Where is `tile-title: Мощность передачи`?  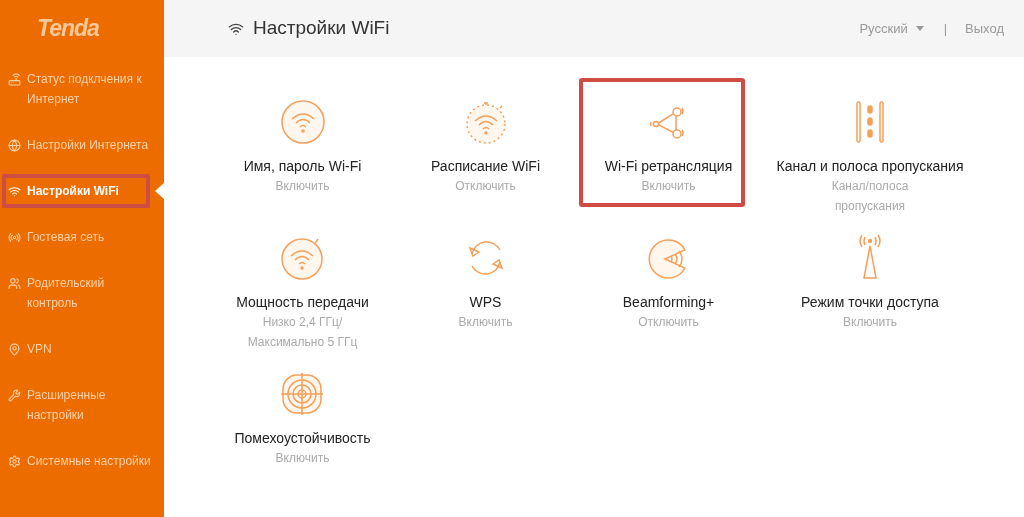 tile-title: Мощность передачи is located at coordinates (302, 302).